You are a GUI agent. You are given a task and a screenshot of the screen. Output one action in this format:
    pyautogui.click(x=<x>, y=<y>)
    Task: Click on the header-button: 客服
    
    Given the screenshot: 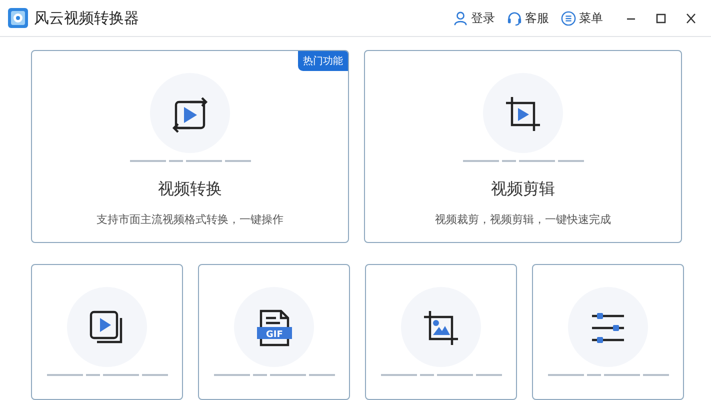 What is the action you would take?
    pyautogui.click(x=528, y=18)
    